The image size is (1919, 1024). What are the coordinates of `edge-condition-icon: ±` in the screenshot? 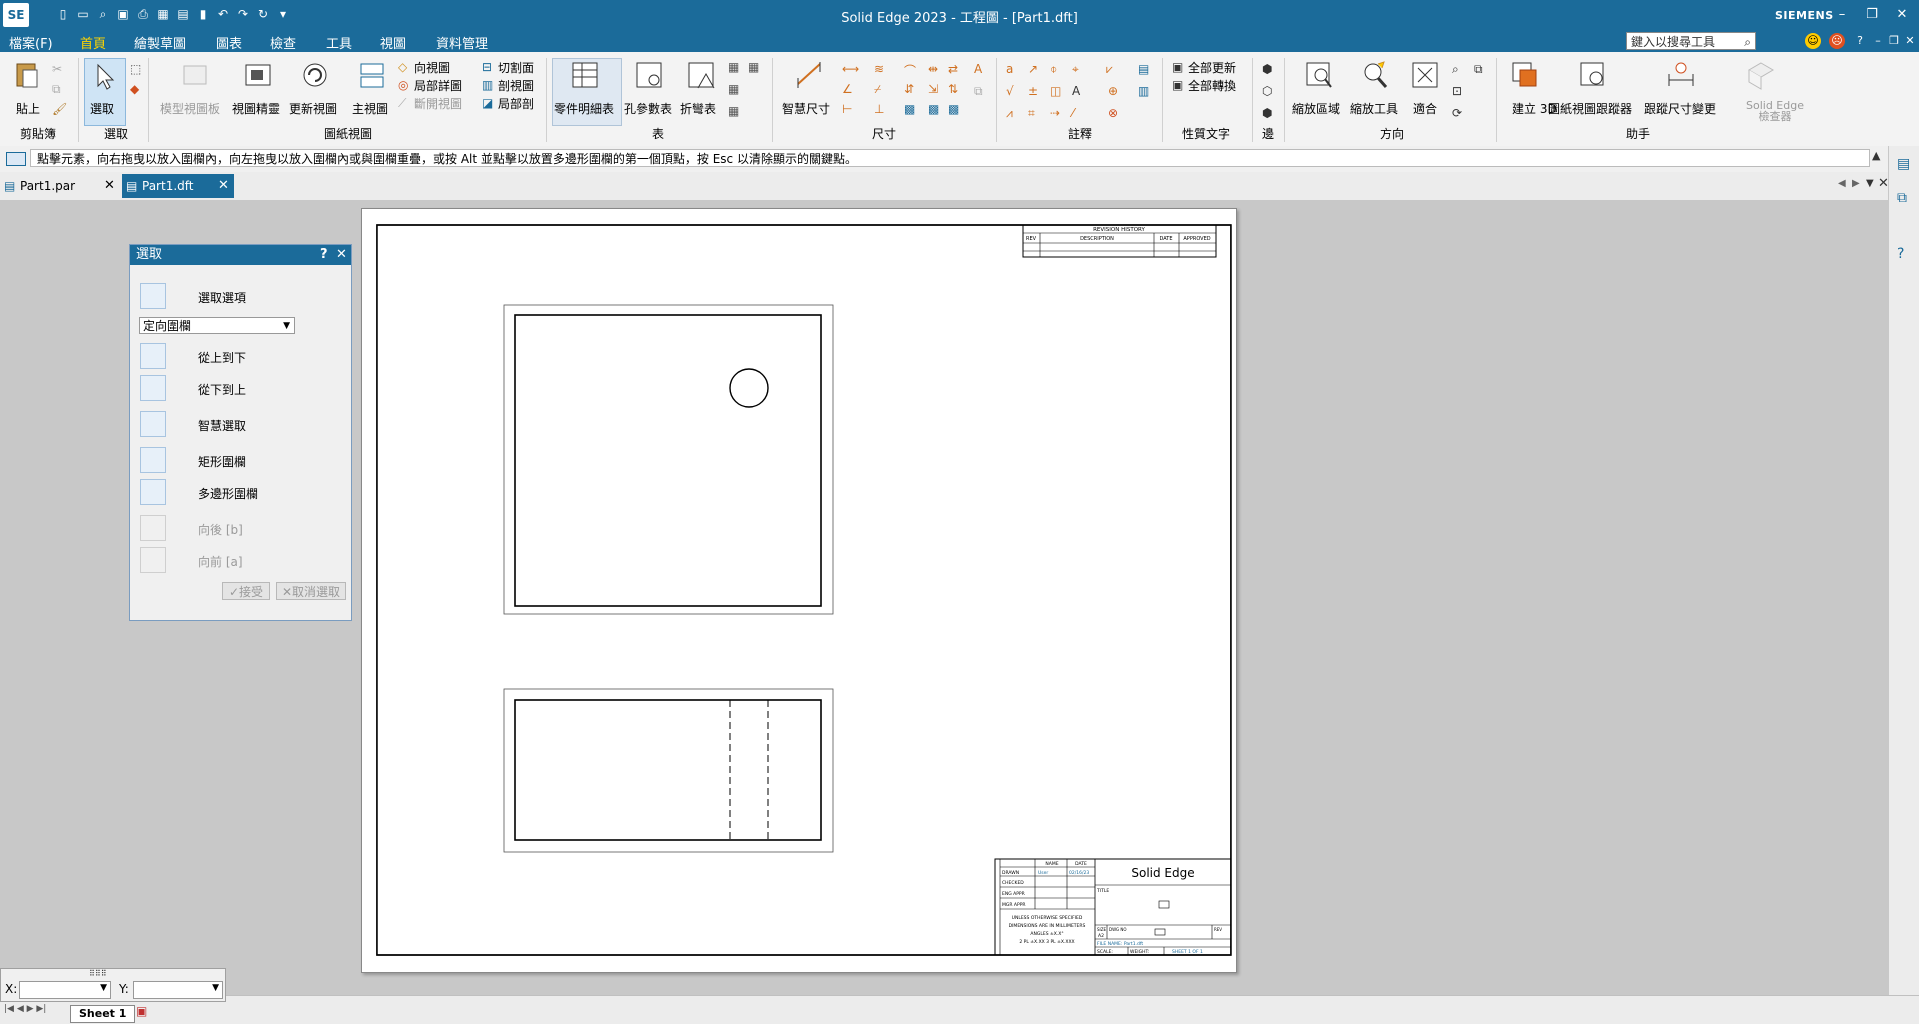 It's located at (1035, 91).